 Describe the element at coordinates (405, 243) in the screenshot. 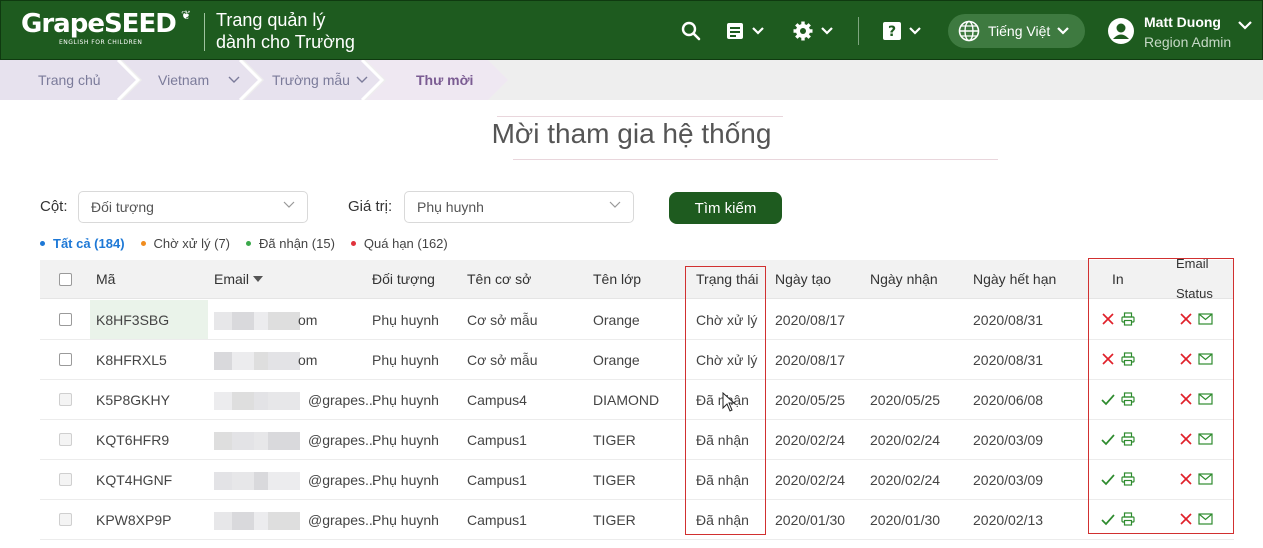

I see `tab-label: Quá hạn (162)` at that location.